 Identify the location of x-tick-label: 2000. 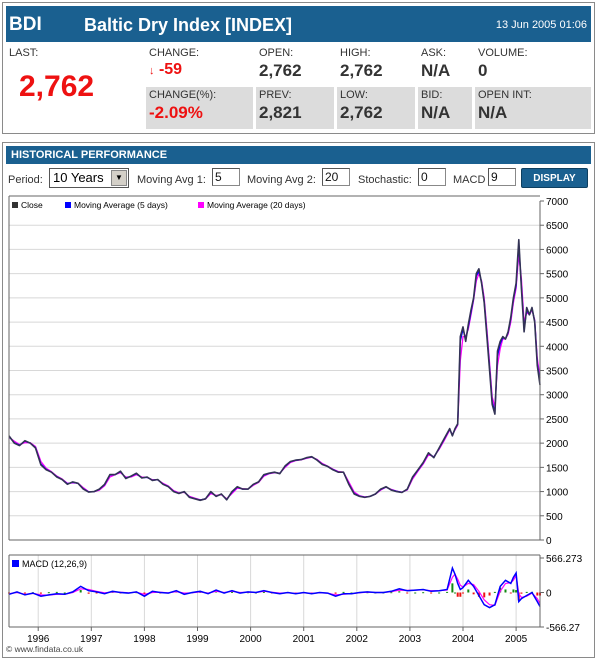
(250, 639).